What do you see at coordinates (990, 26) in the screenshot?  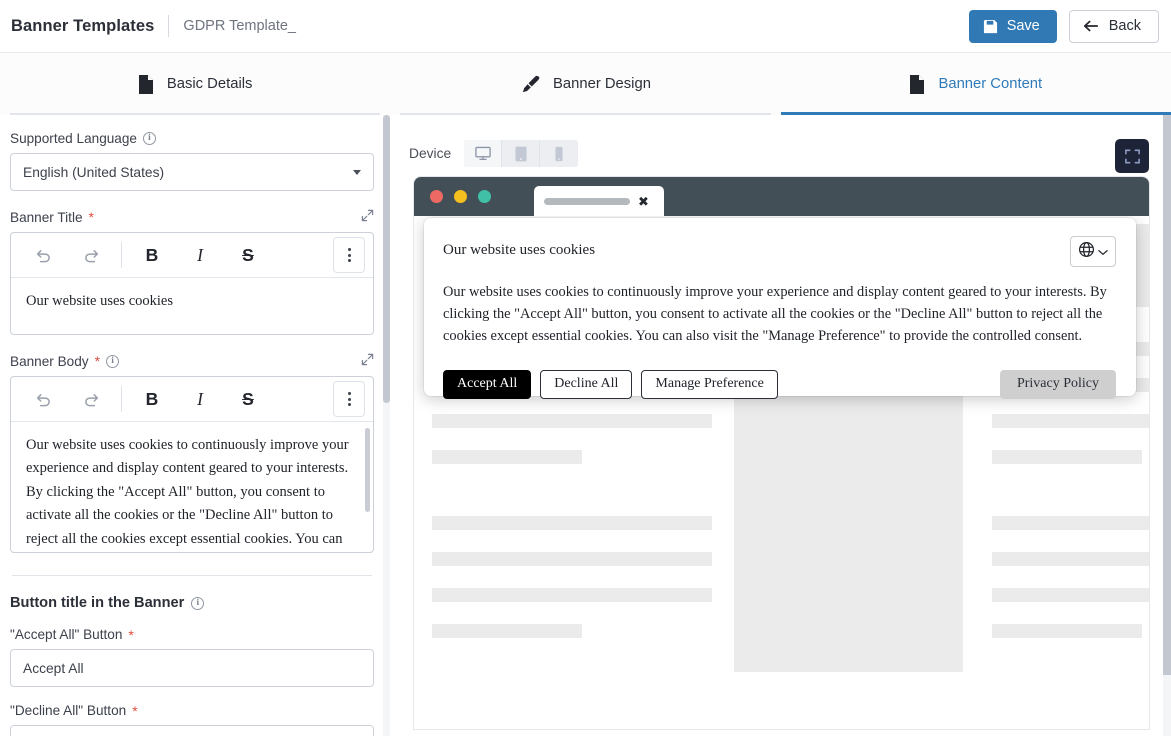 I see `floppy-disk-icon` at bounding box center [990, 26].